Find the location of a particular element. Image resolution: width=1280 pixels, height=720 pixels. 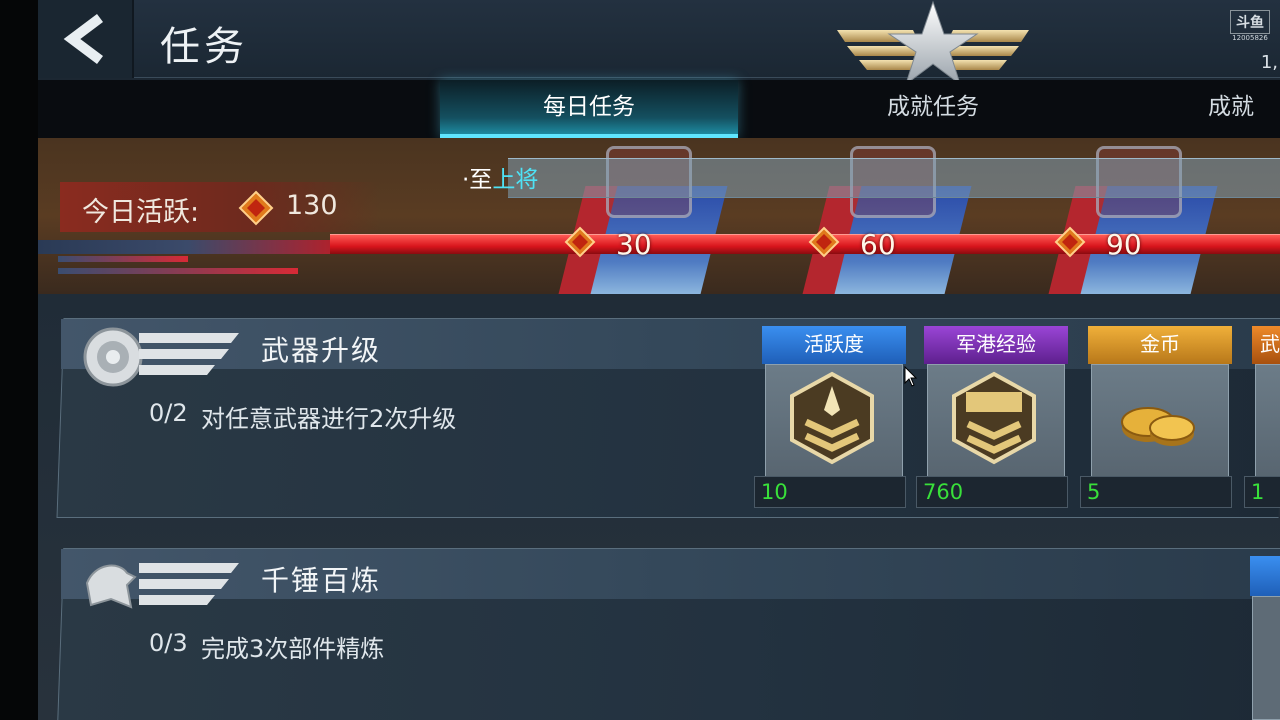

milestone-30: 30 is located at coordinates (634, 244).